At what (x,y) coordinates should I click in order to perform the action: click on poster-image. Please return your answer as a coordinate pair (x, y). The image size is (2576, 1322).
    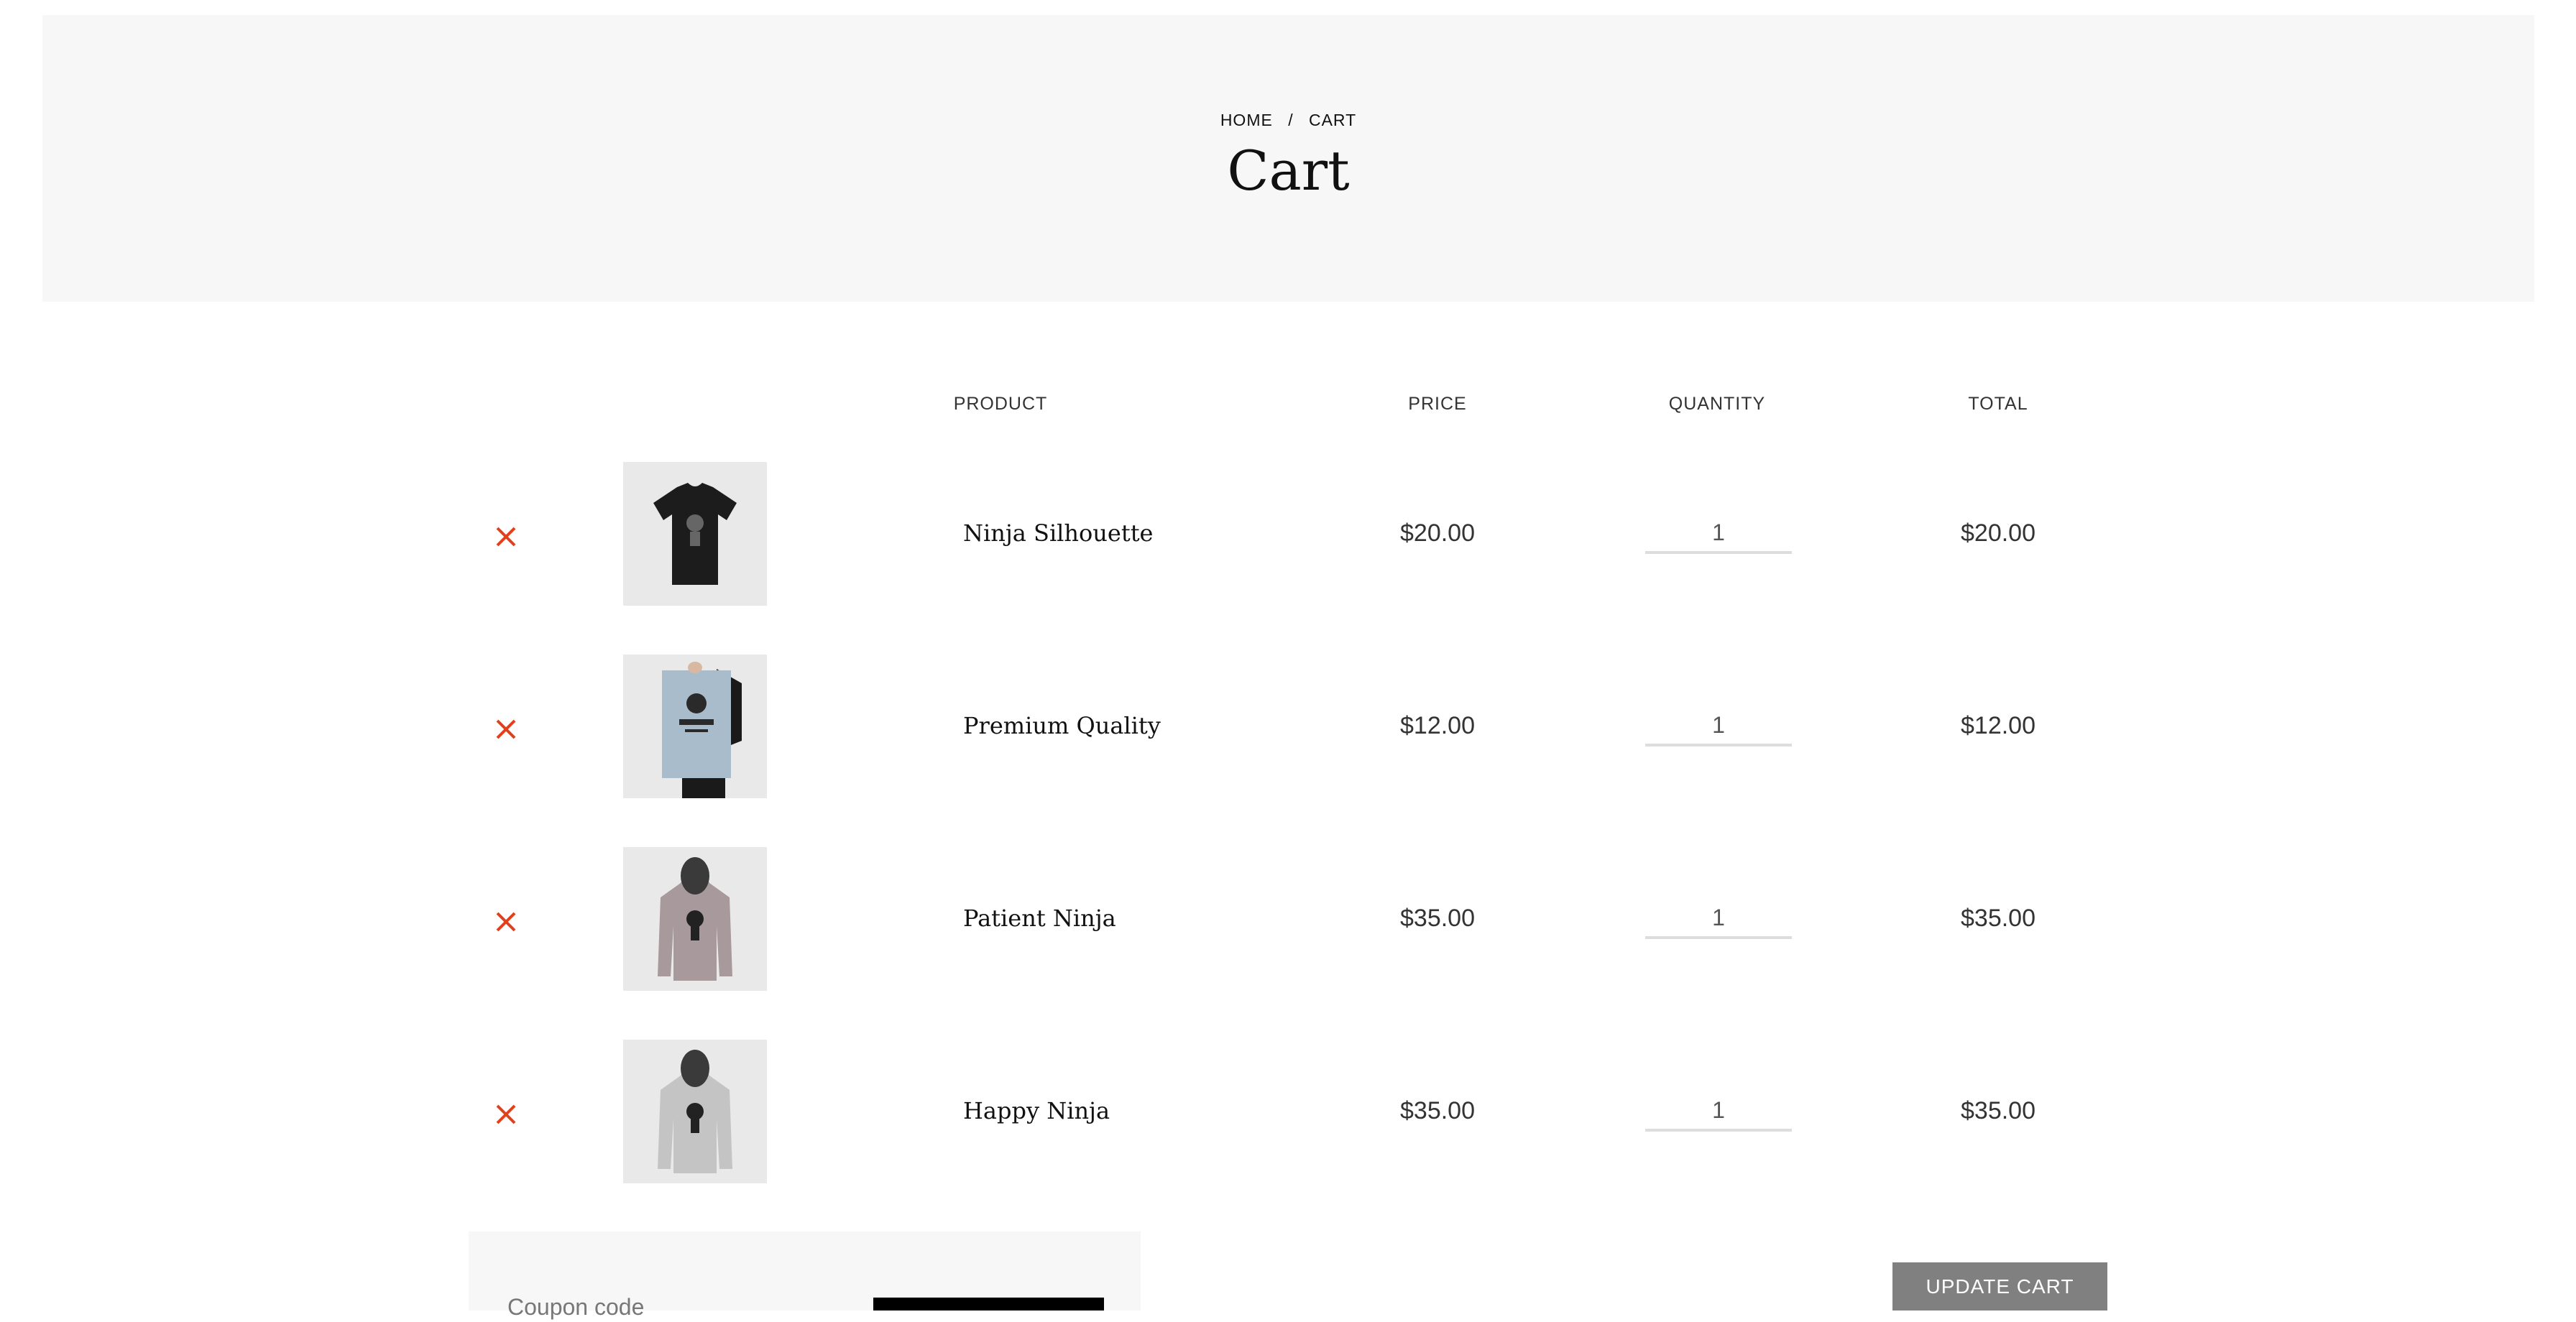
    Looking at the image, I should click on (702, 730).